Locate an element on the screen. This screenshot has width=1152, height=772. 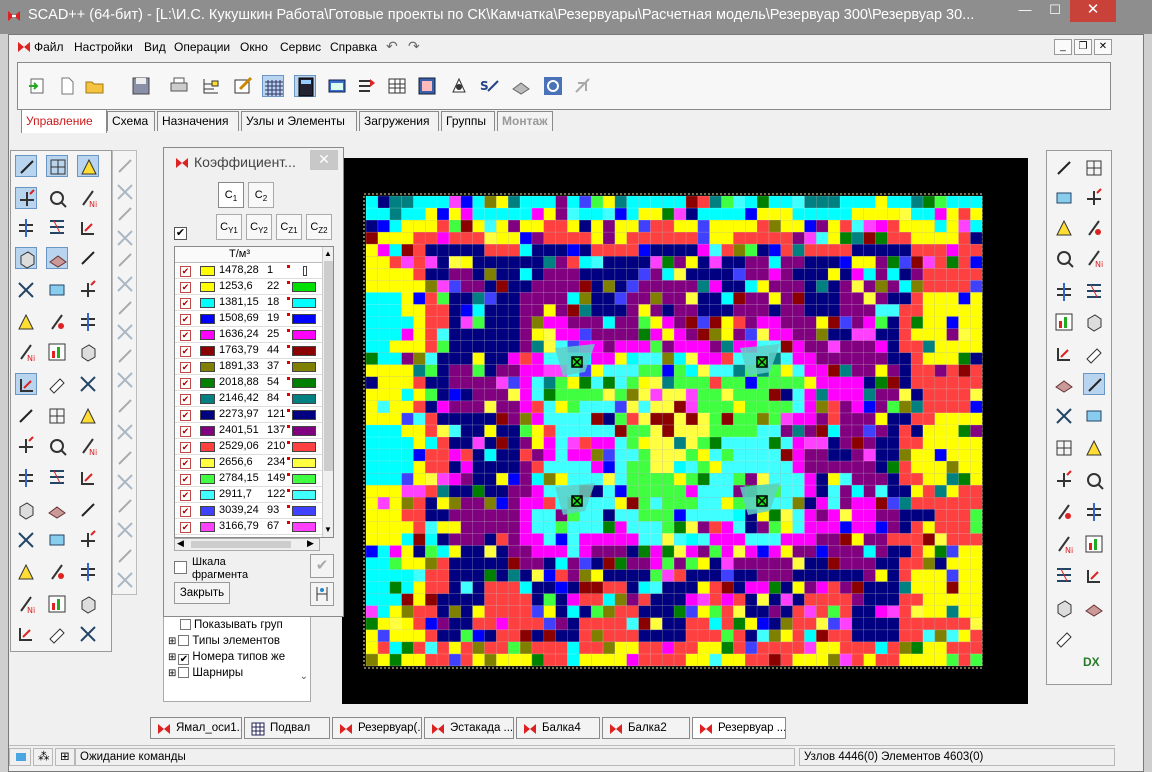
legend-row: ✔ 2273,97 121 is located at coordinates (248, 415).